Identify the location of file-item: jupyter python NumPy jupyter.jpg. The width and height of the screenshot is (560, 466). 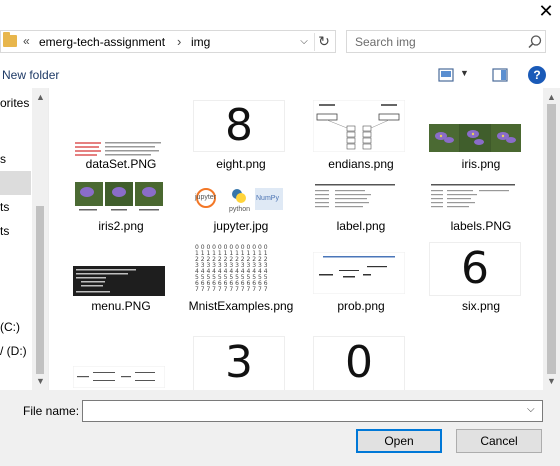
(241, 208).